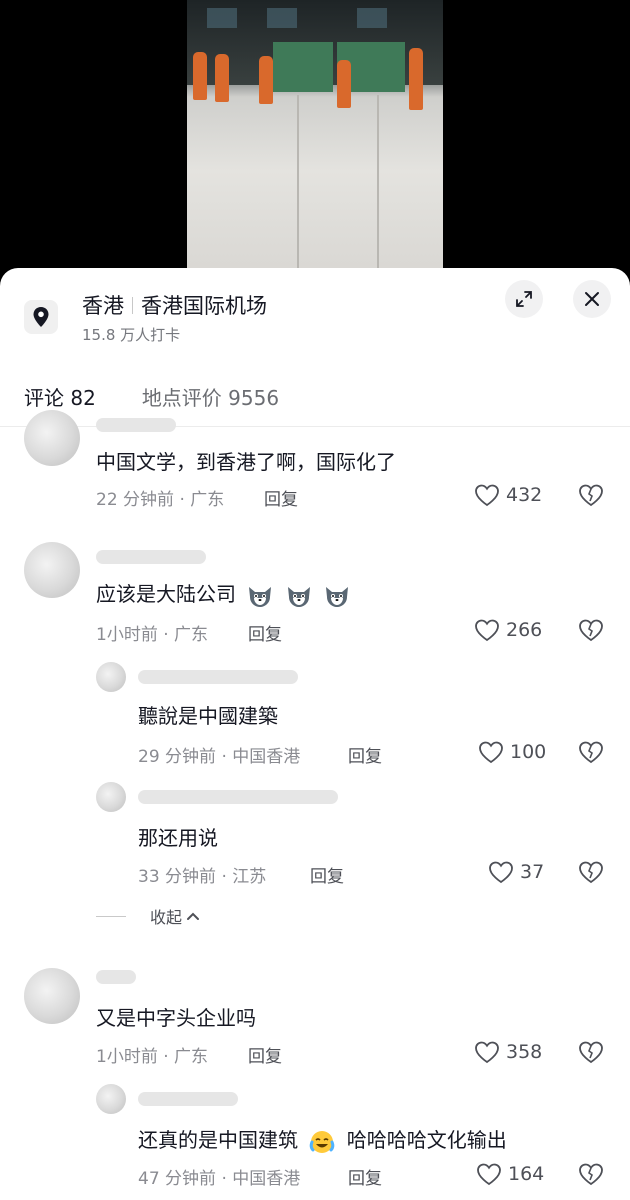 This screenshot has height=1200, width=630. Describe the element at coordinates (204, 306) in the screenshot. I see `location-place: 香港国际机场` at that location.